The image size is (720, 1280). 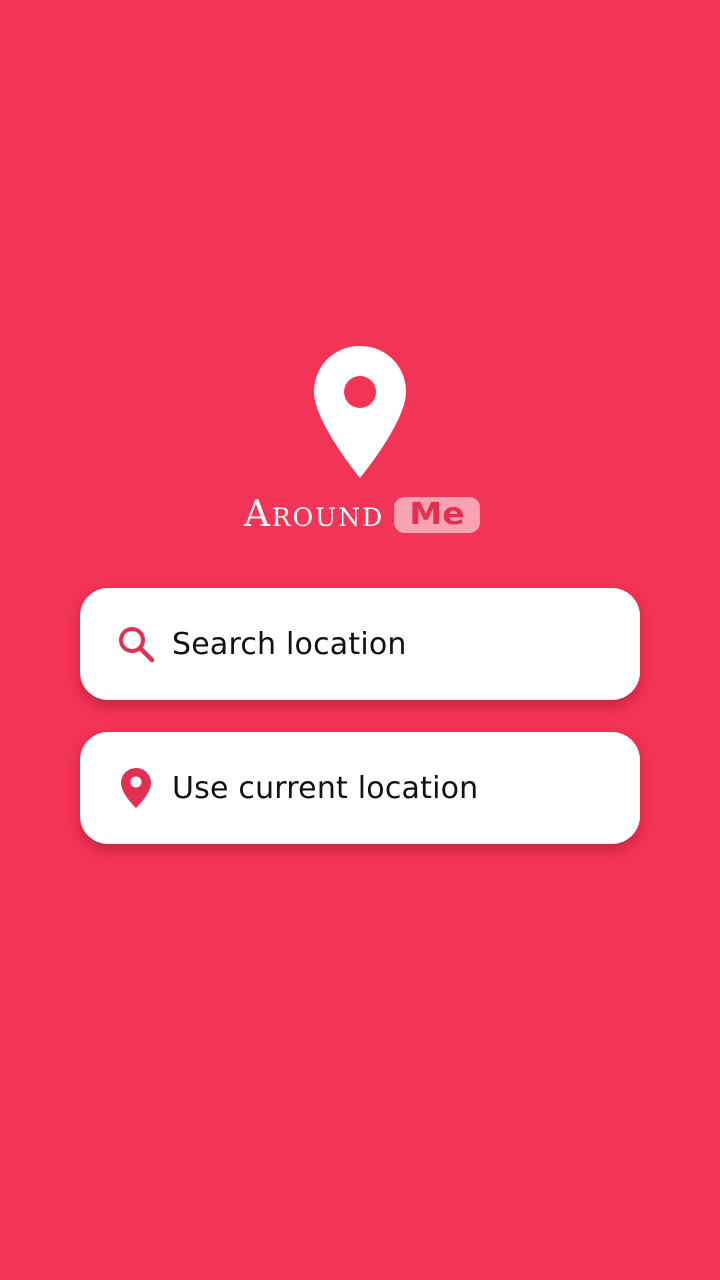 I want to click on app-title: Around Me, so click(x=360, y=515).